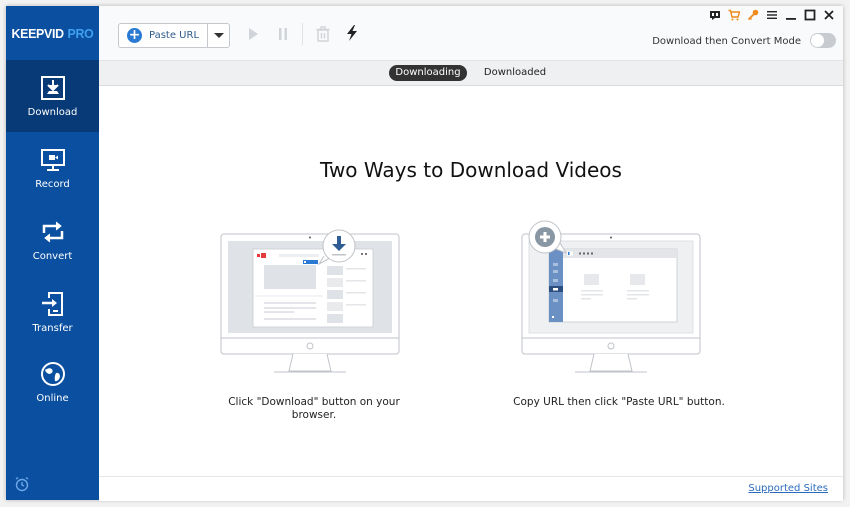 This screenshot has height=507, width=850. What do you see at coordinates (134, 35) in the screenshot?
I see `plus-circle-icon: +` at bounding box center [134, 35].